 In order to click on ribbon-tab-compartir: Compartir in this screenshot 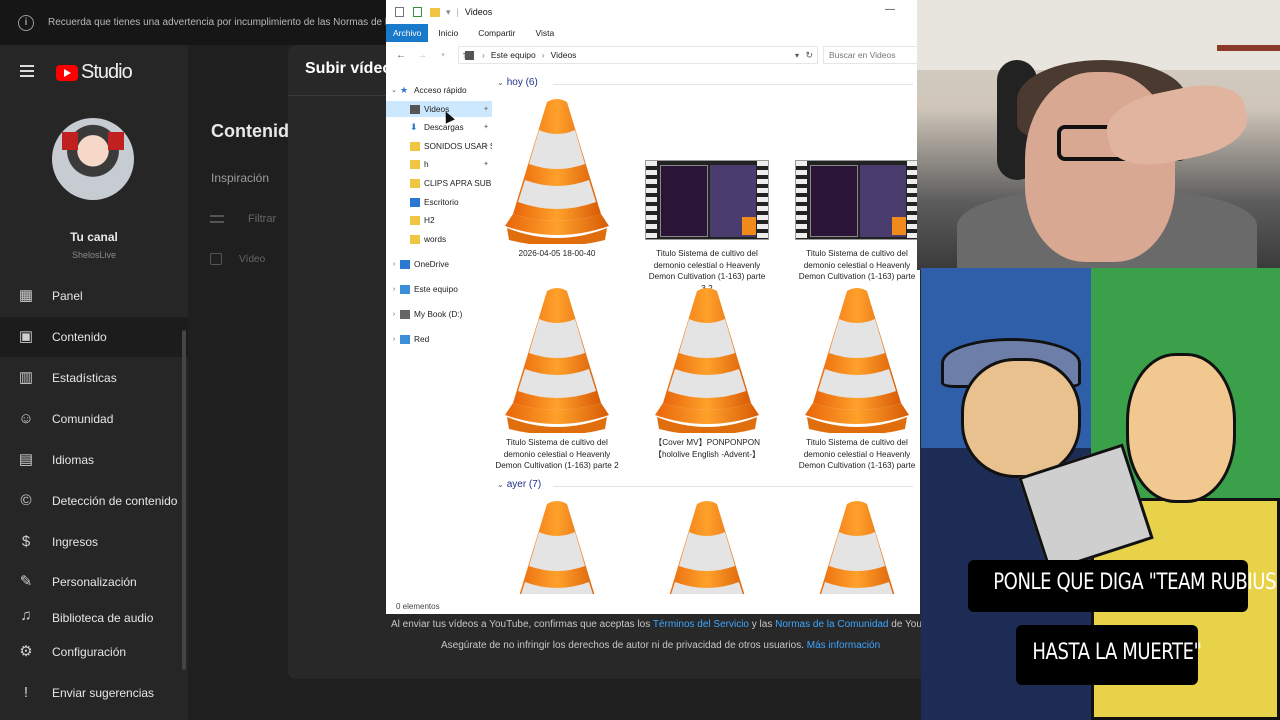, I will do `click(496, 33)`.